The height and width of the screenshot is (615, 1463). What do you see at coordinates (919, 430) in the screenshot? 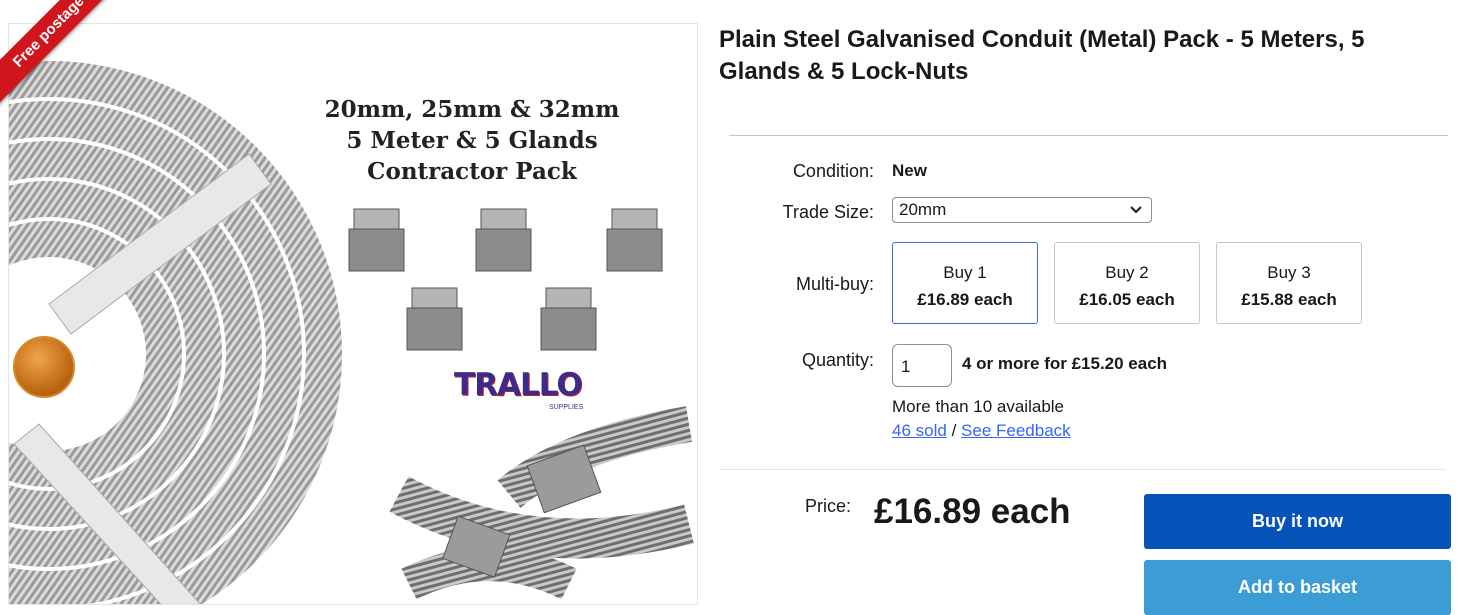
I see `sold-count-link: 46 sold` at bounding box center [919, 430].